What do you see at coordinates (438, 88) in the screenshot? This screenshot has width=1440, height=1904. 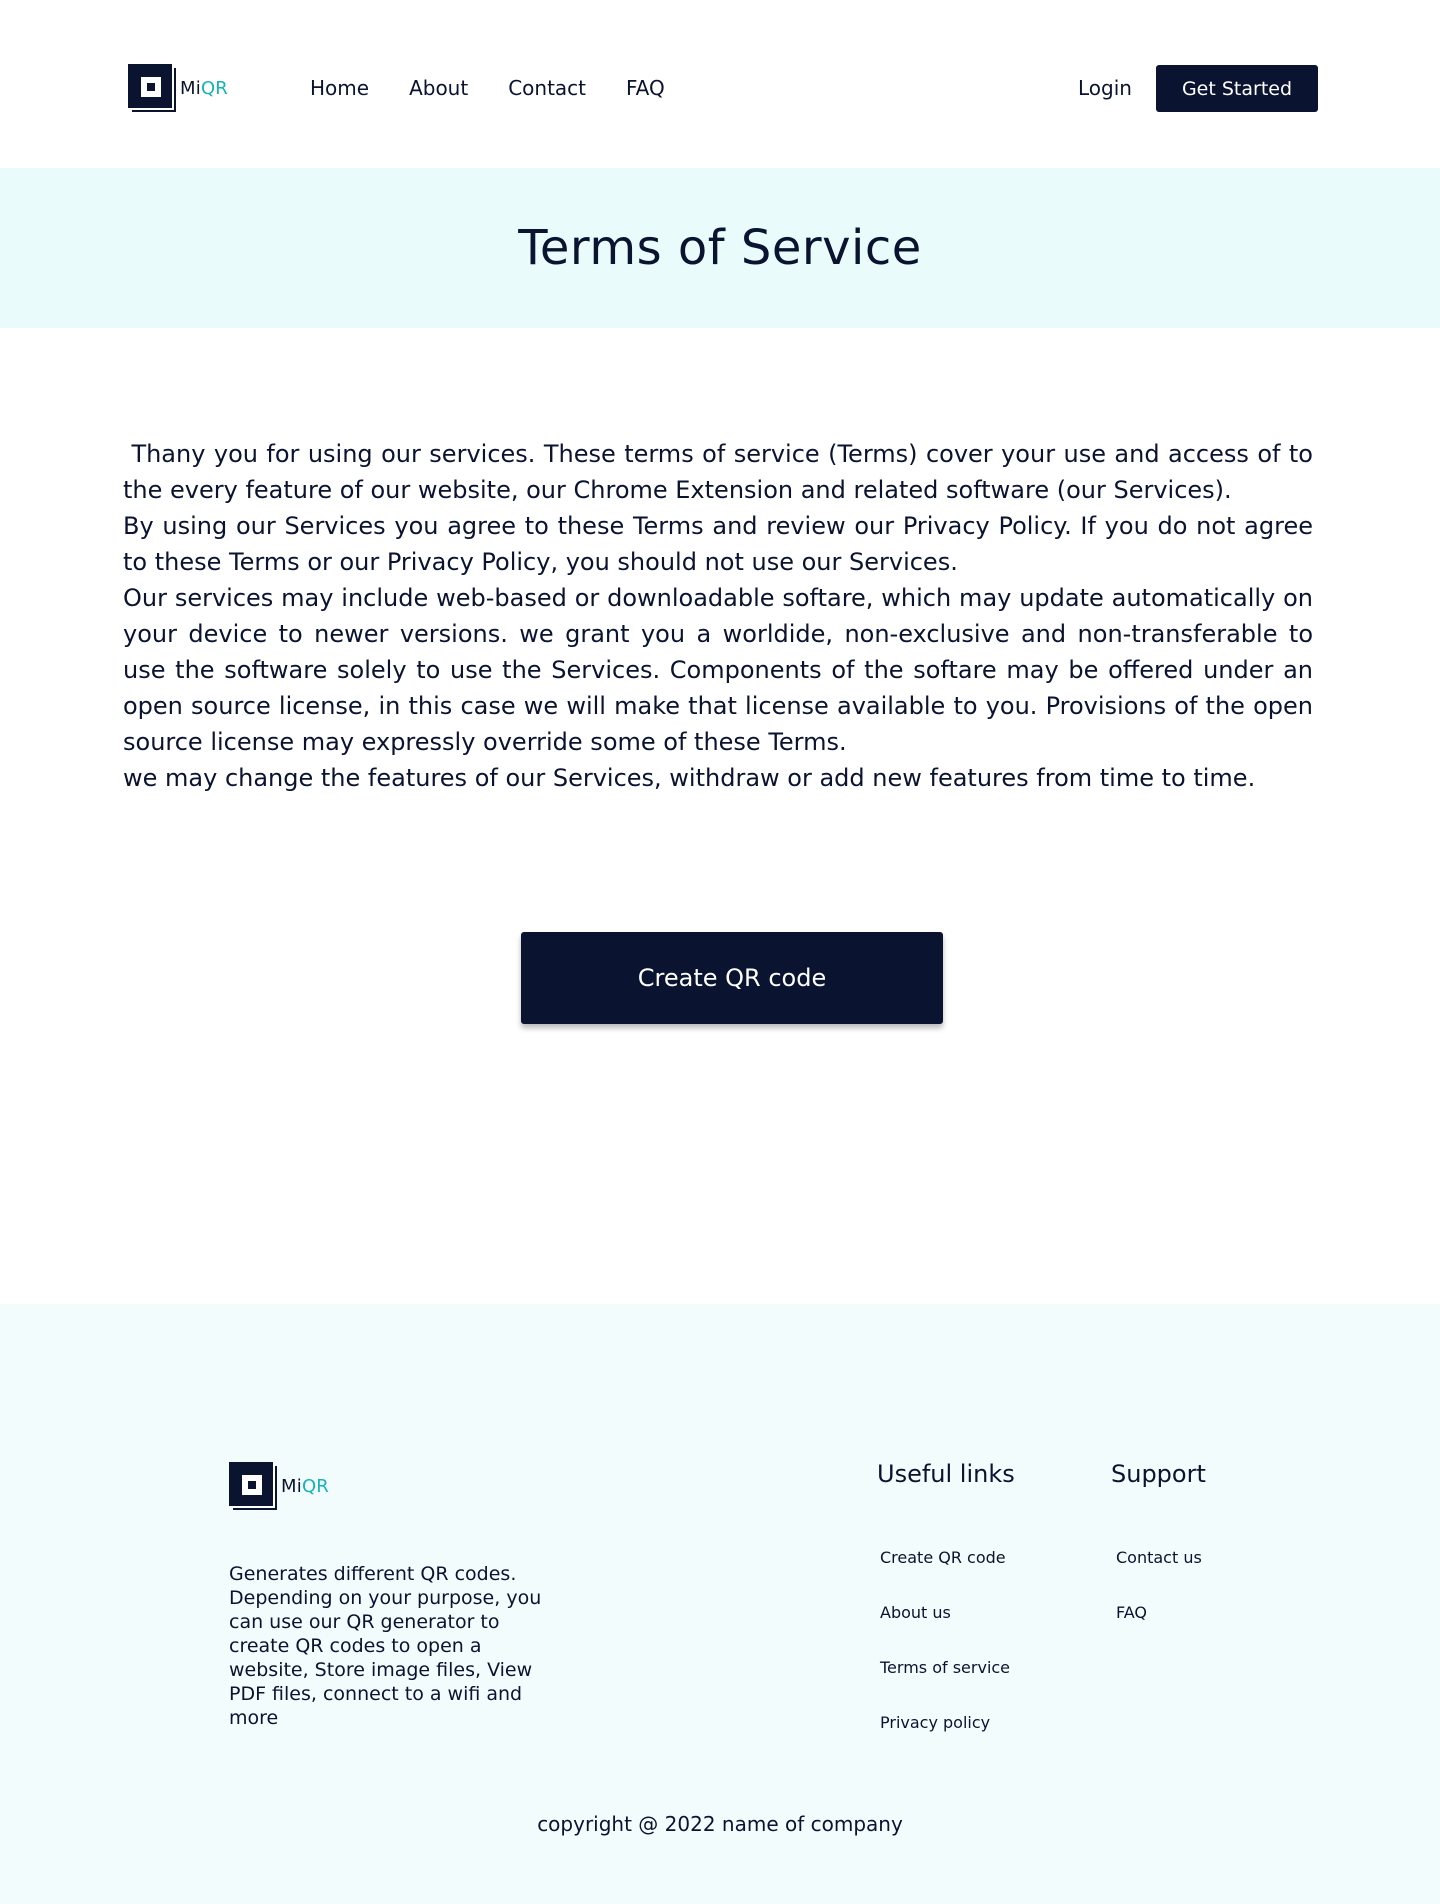 I see `nav-about-link: About` at bounding box center [438, 88].